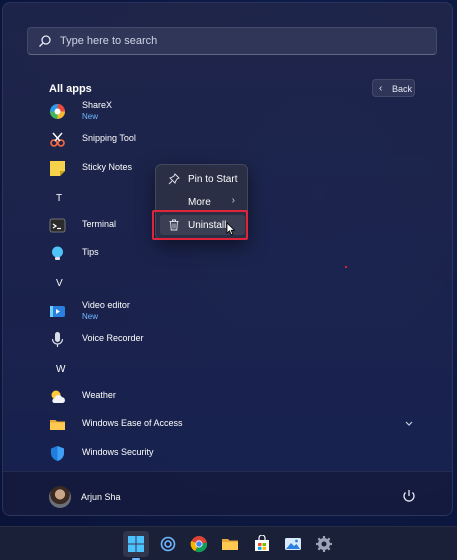 This screenshot has height=560, width=457. I want to click on app-item-video-editor: Video editor New, so click(233, 311).